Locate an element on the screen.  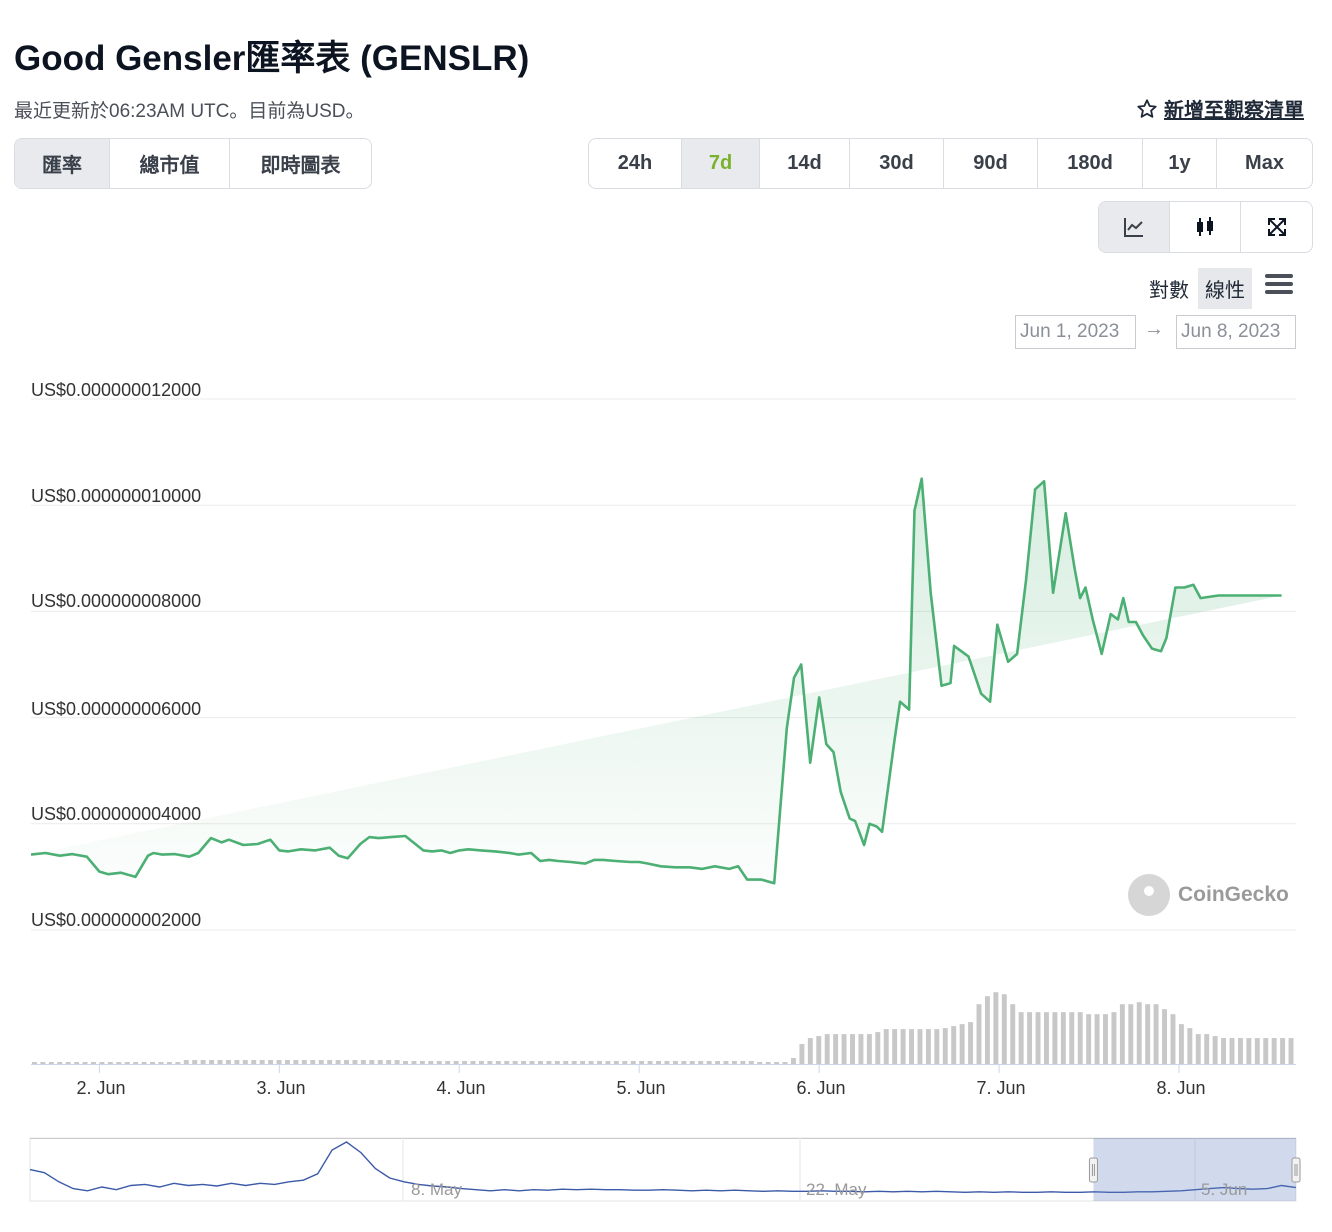
x-tick-label: 5. Jun is located at coordinates (641, 1088).